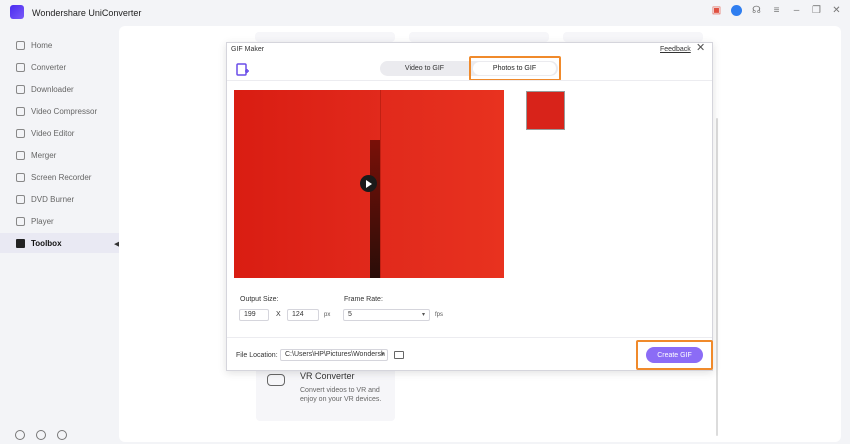  I want to click on sidebar-item-dvd-burner: DVD Burner, so click(59, 199).